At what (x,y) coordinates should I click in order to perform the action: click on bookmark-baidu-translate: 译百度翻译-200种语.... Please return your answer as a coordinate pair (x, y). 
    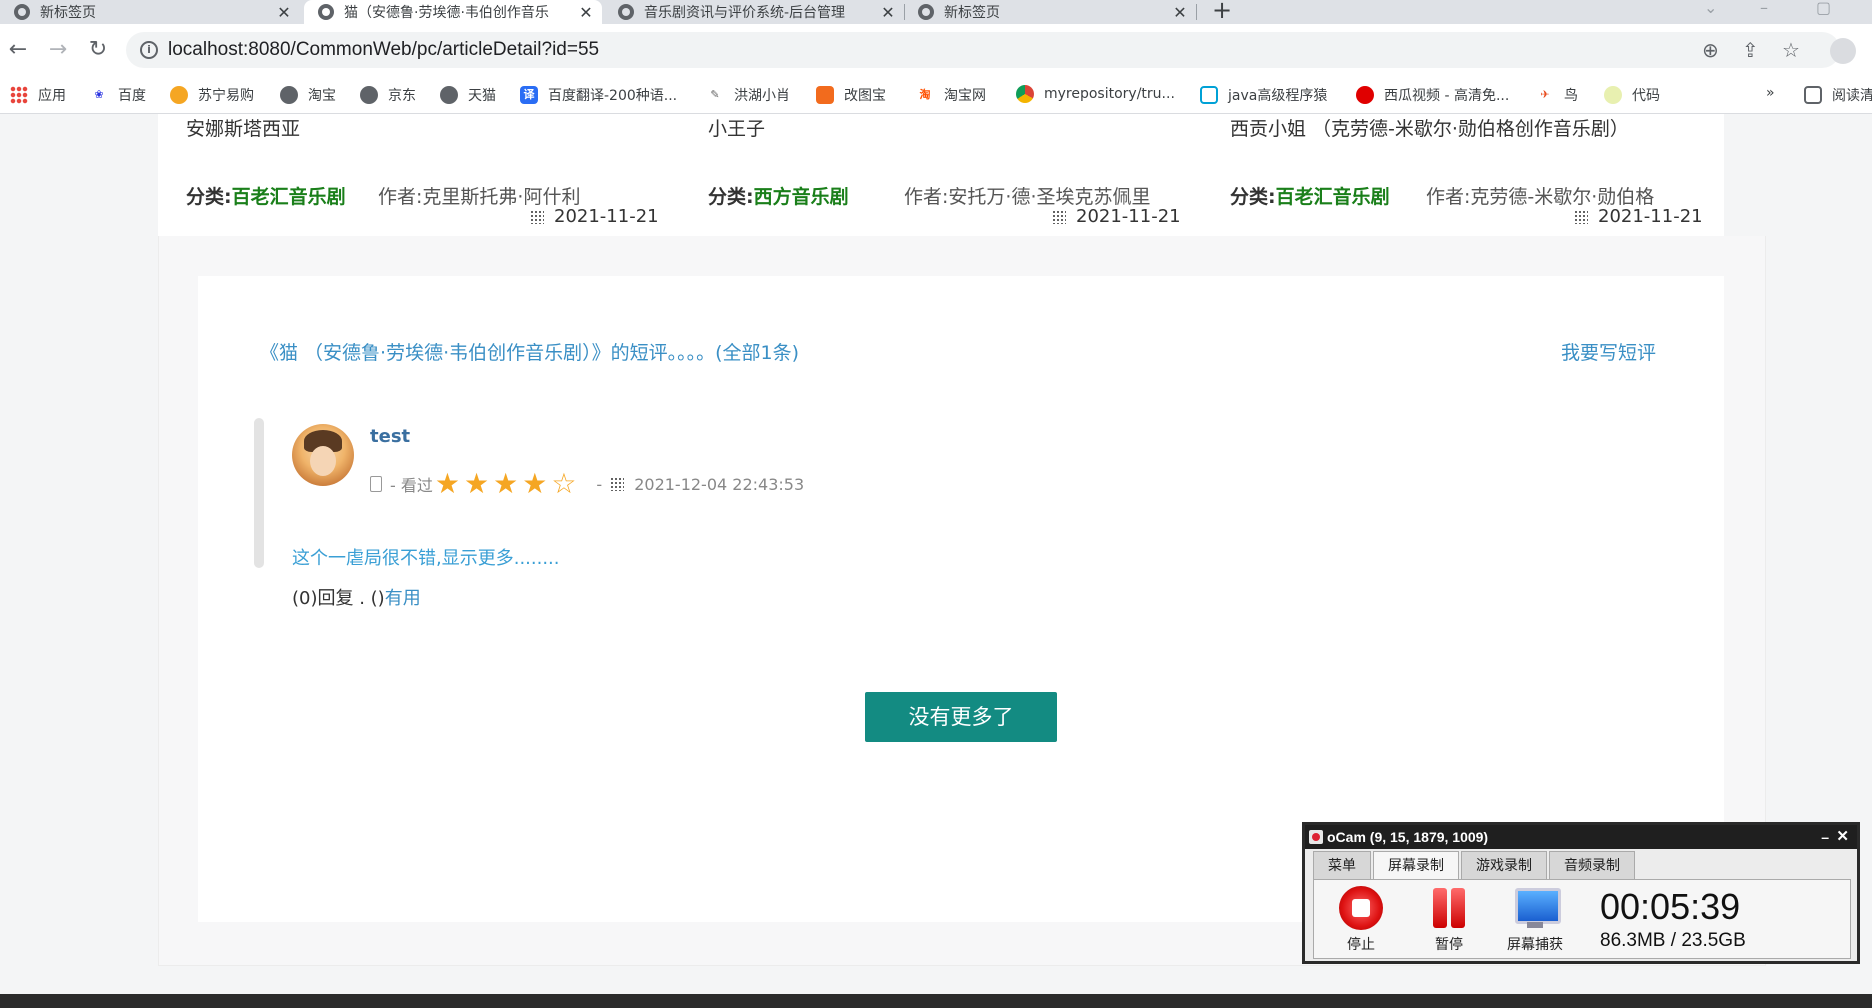
    Looking at the image, I should click on (598, 95).